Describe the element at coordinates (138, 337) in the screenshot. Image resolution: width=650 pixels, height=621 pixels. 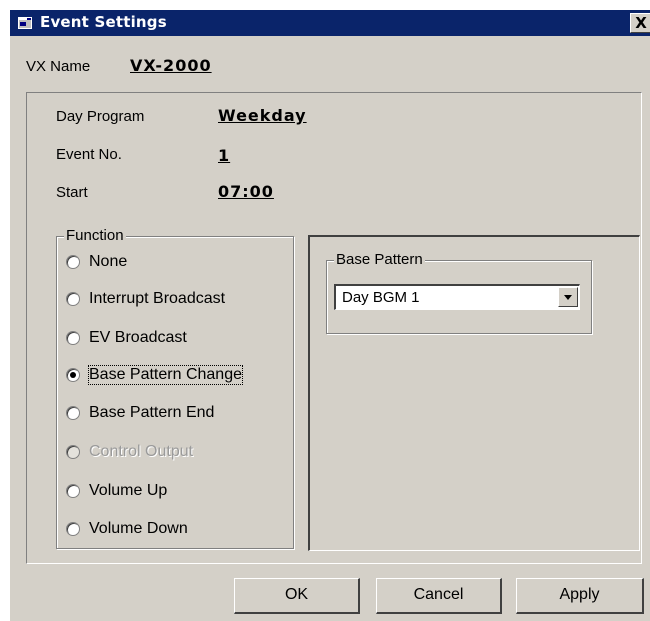
I see `function-option-label: EV Broadcast` at that location.